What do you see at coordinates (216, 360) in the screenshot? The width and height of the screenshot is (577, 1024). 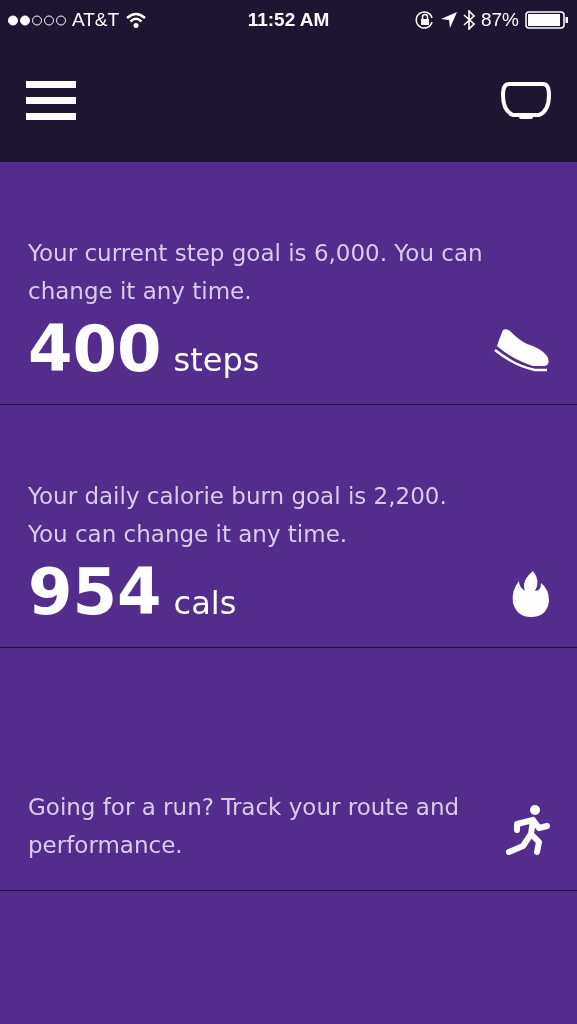 I see `metric-unit: steps` at bounding box center [216, 360].